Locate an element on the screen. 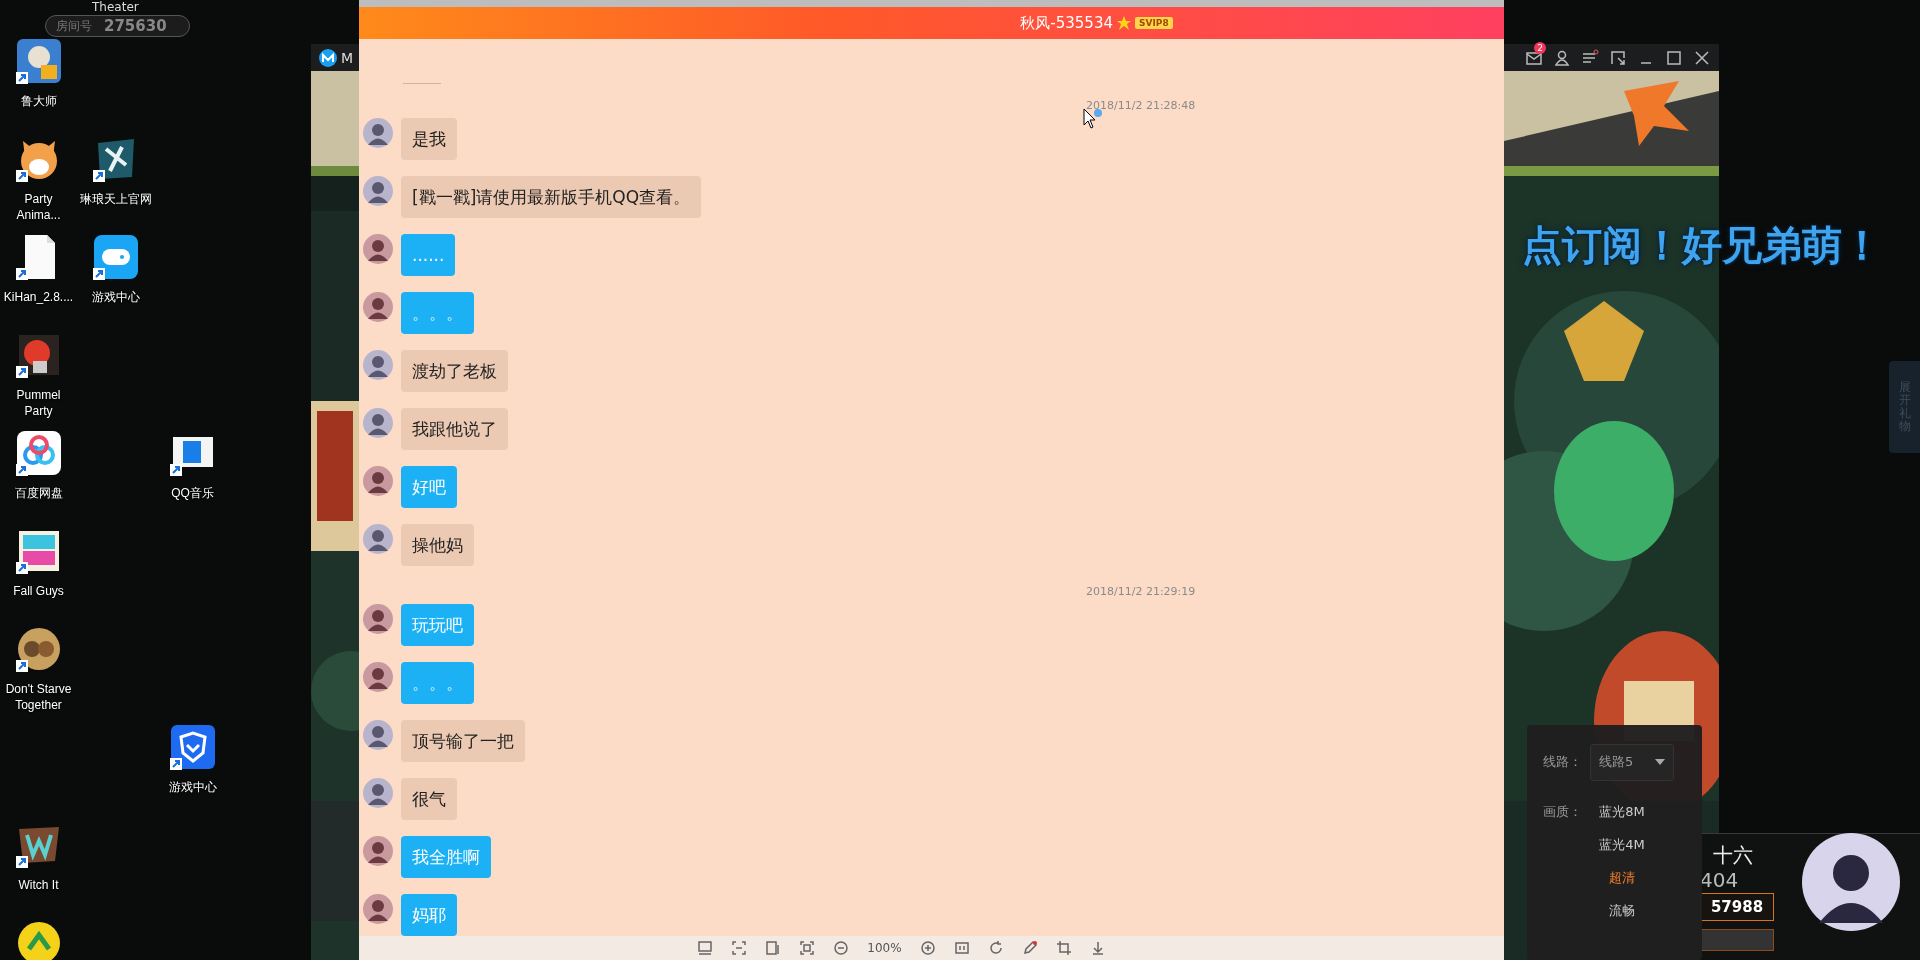 The image size is (1920, 960). cursor-icon is located at coordinates (1093, 119).